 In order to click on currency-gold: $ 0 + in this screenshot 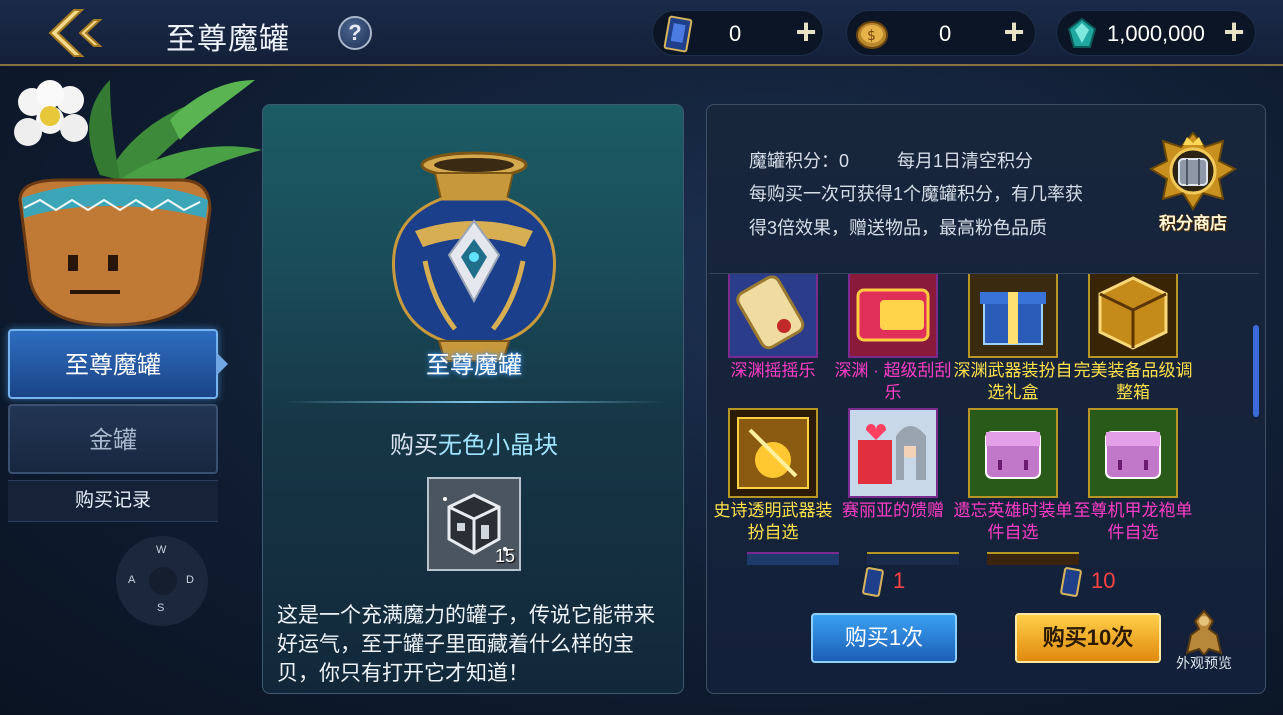, I will do `click(941, 33)`.